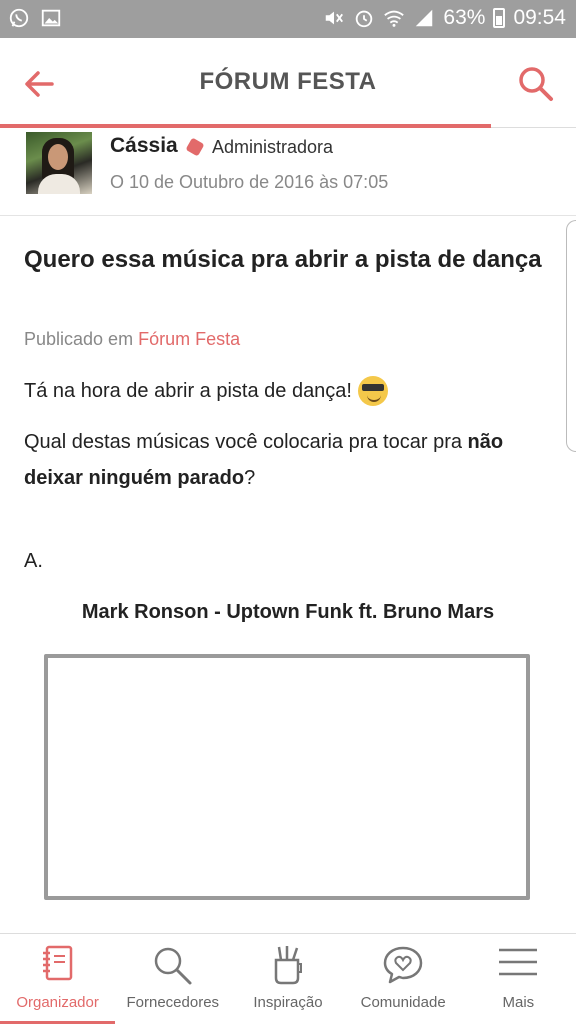 The image size is (576, 1024). I want to click on status-bar: 63% 09:54, so click(288, 19).